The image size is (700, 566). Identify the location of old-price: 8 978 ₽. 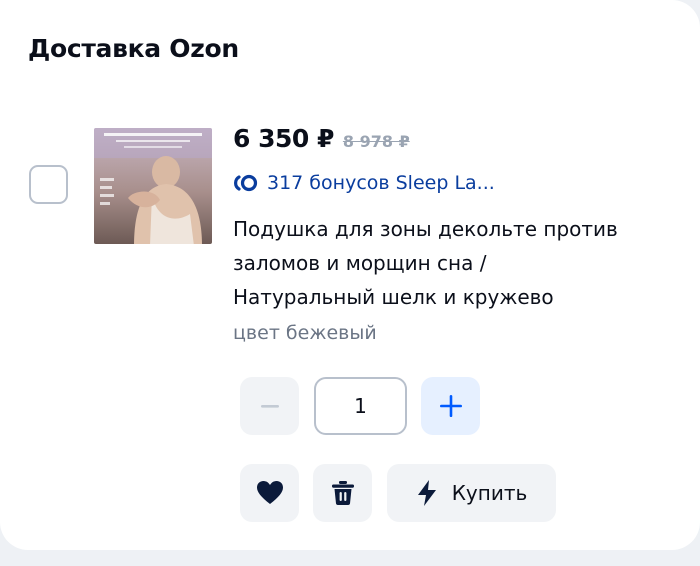
(376, 141).